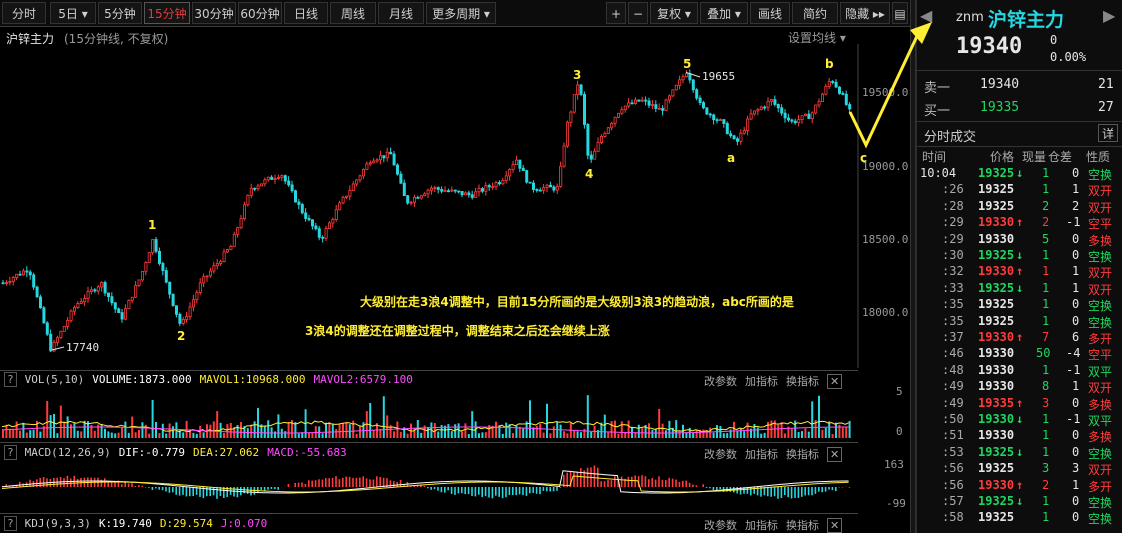 The image size is (1122, 533). What do you see at coordinates (884, 91) in the screenshot?
I see `projection-line` at bounding box center [884, 91].